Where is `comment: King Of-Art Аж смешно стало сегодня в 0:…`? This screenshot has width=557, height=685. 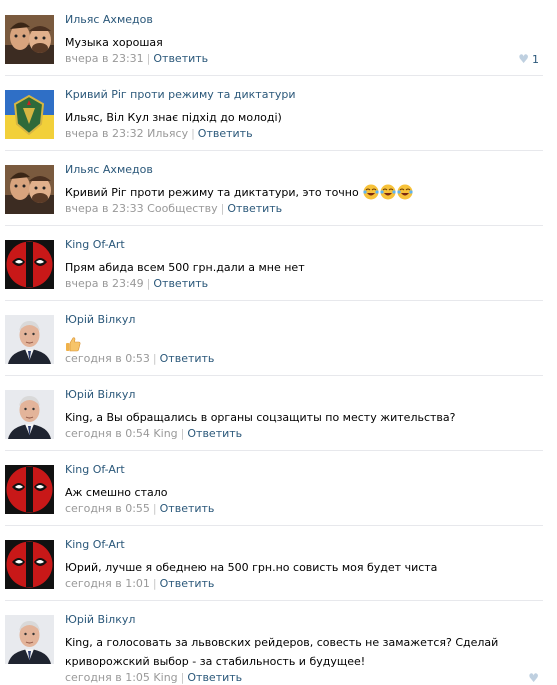
comment: King Of-Art Аж смешно стало сегодня в 0:… is located at coordinates (278, 487).